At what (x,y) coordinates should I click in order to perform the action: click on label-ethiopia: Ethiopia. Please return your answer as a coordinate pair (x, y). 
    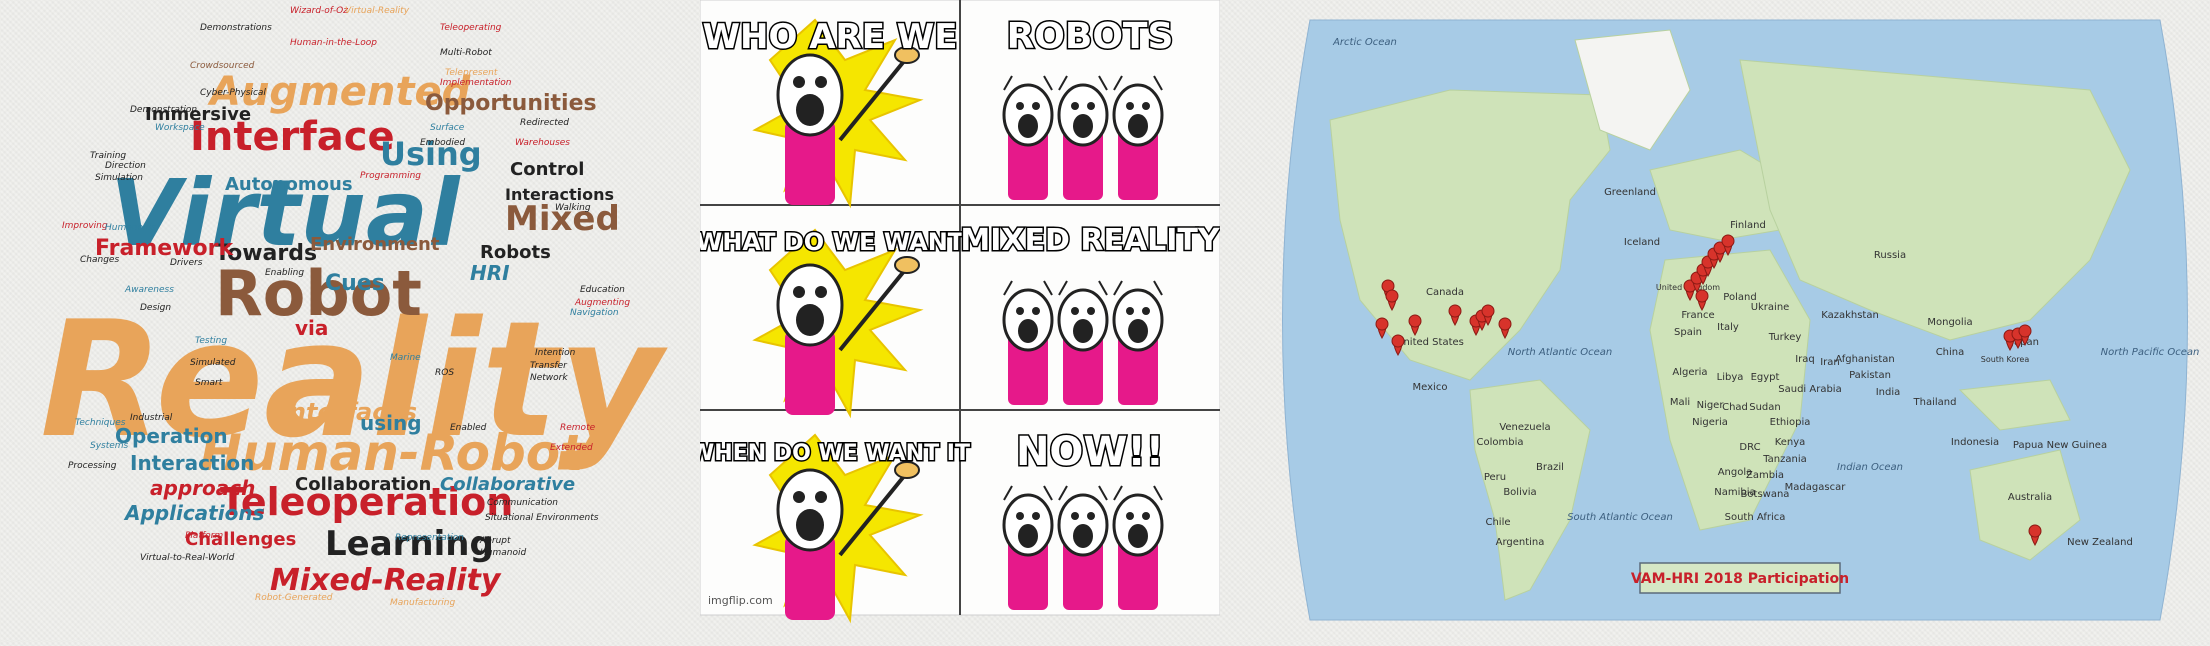
    Looking at the image, I should click on (1790, 422).